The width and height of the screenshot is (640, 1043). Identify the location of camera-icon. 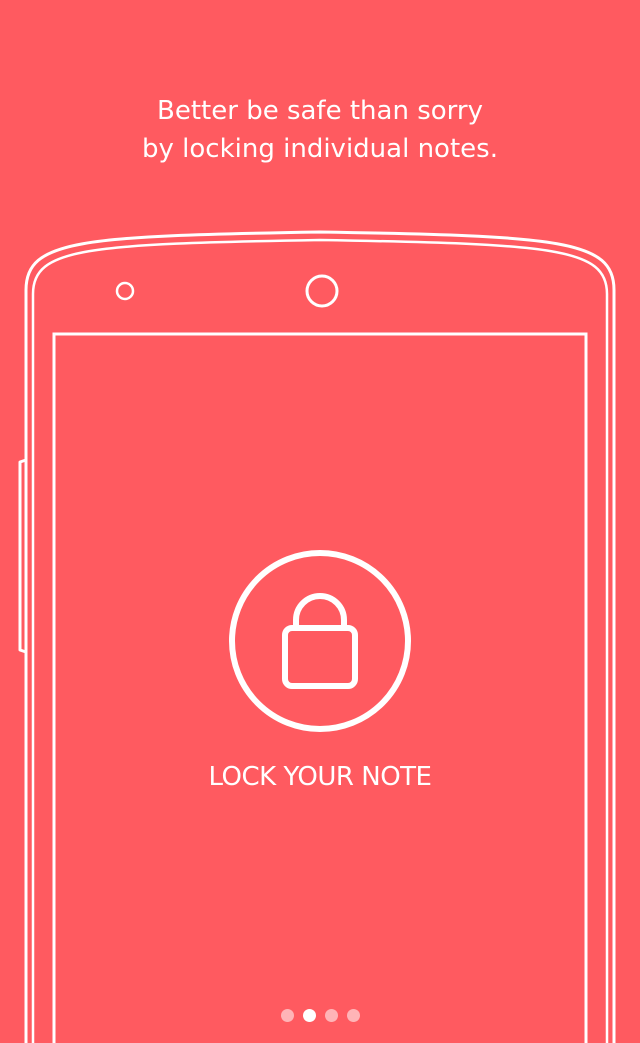
(322, 291).